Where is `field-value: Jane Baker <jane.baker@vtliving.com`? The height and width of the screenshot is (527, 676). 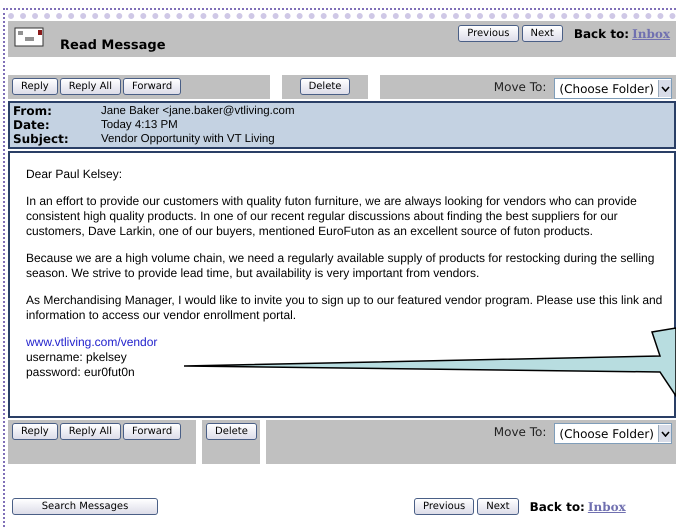
field-value: Jane Baker <jane.baker@vtliving.com is located at coordinates (198, 111).